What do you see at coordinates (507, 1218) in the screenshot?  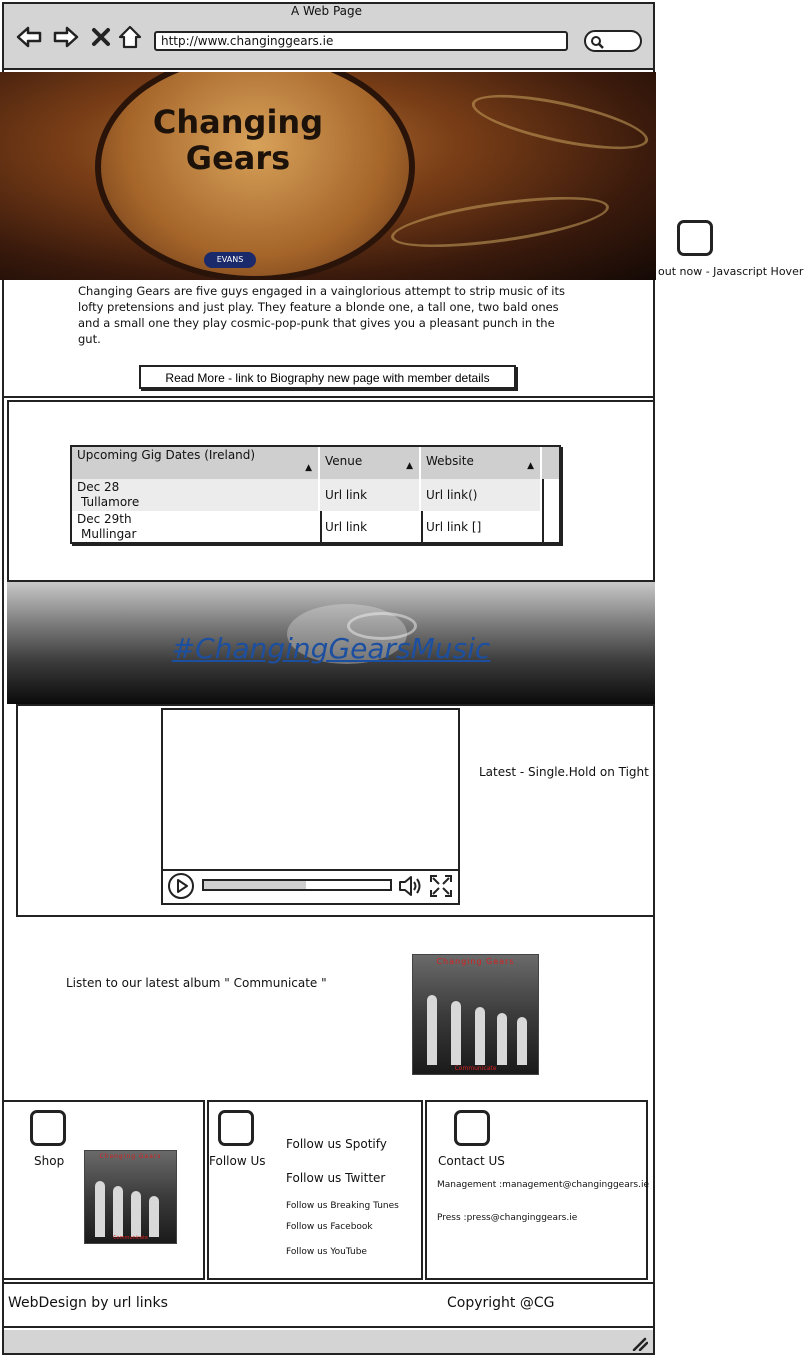 I see `press-email: Press :press@changinggears.ie` at bounding box center [507, 1218].